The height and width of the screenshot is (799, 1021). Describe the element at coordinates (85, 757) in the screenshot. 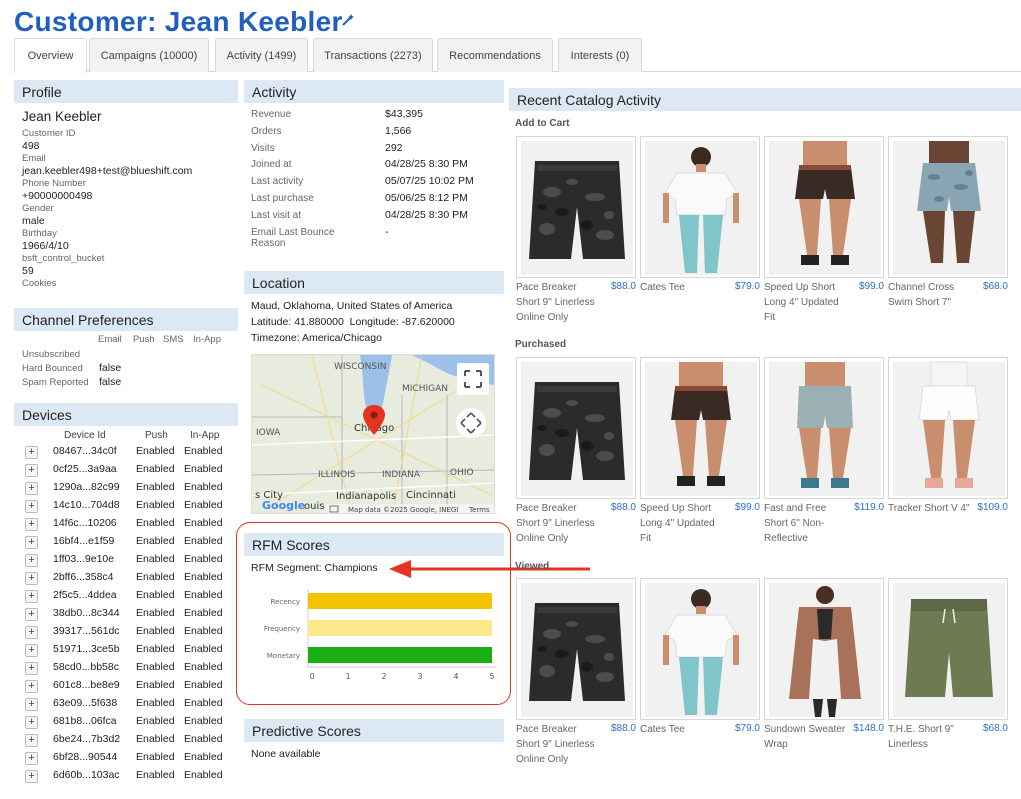

I see `device-id: 6bf28...90544` at that location.